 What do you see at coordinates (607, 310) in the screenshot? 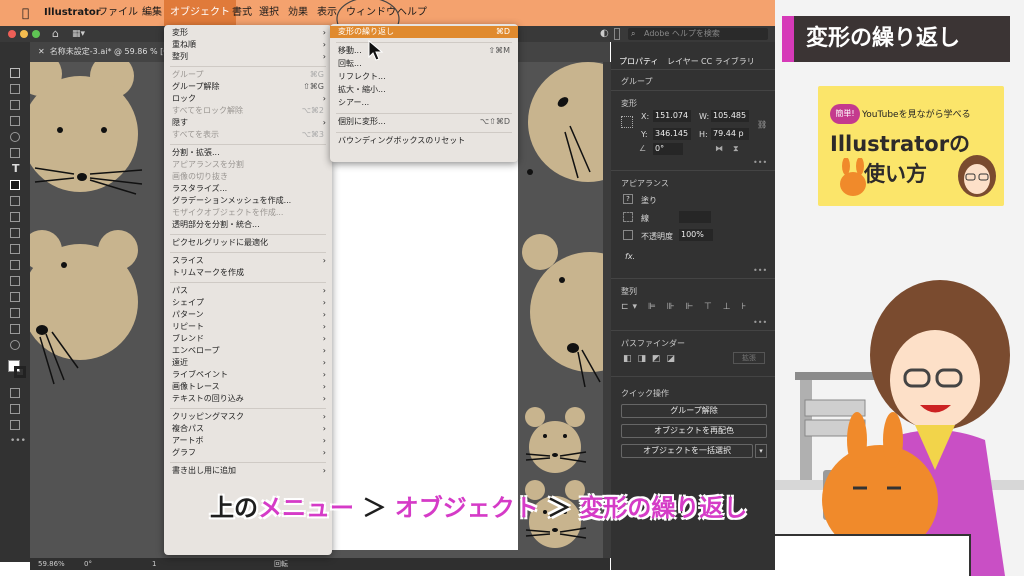
I see `canvas-vertical-scrollbar` at bounding box center [607, 310].